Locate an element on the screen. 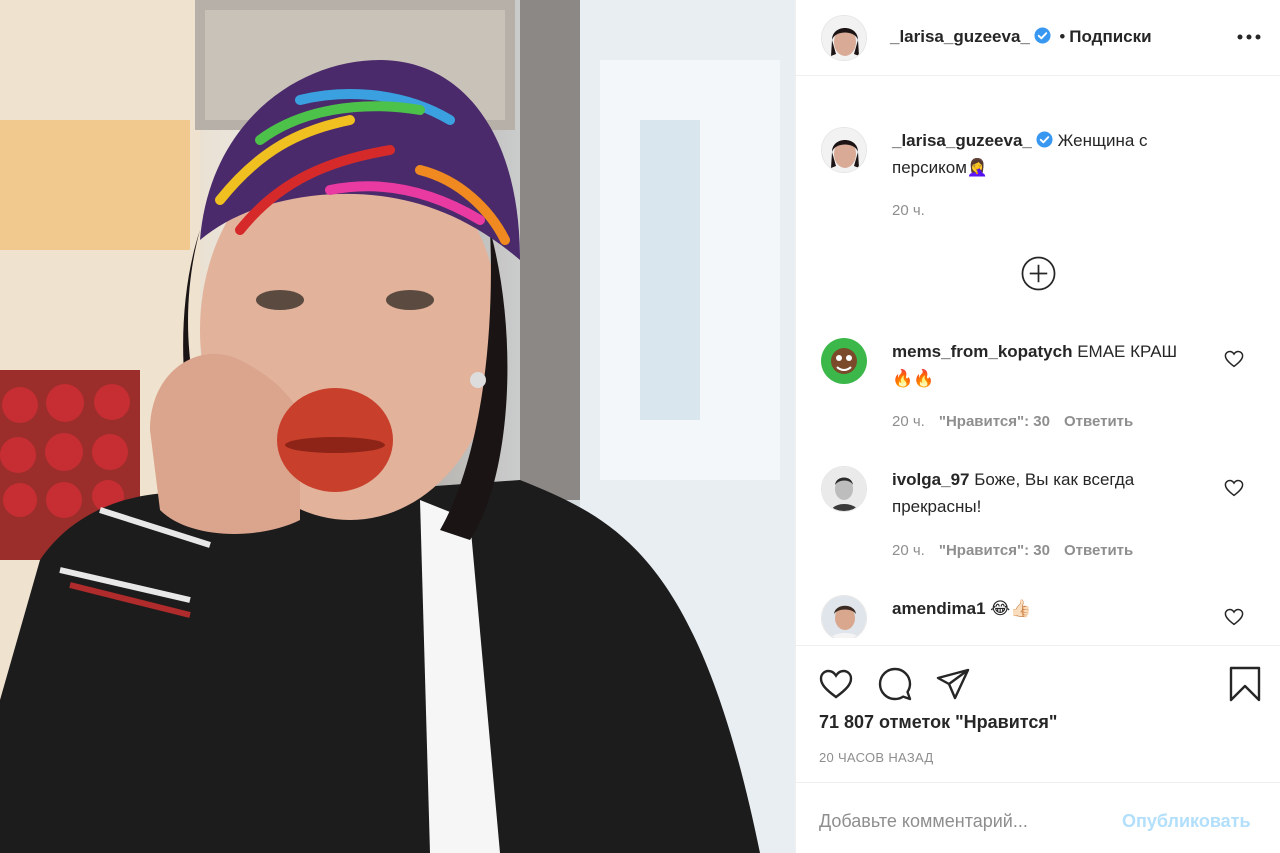  comment-username: amendima1 is located at coordinates (939, 608).